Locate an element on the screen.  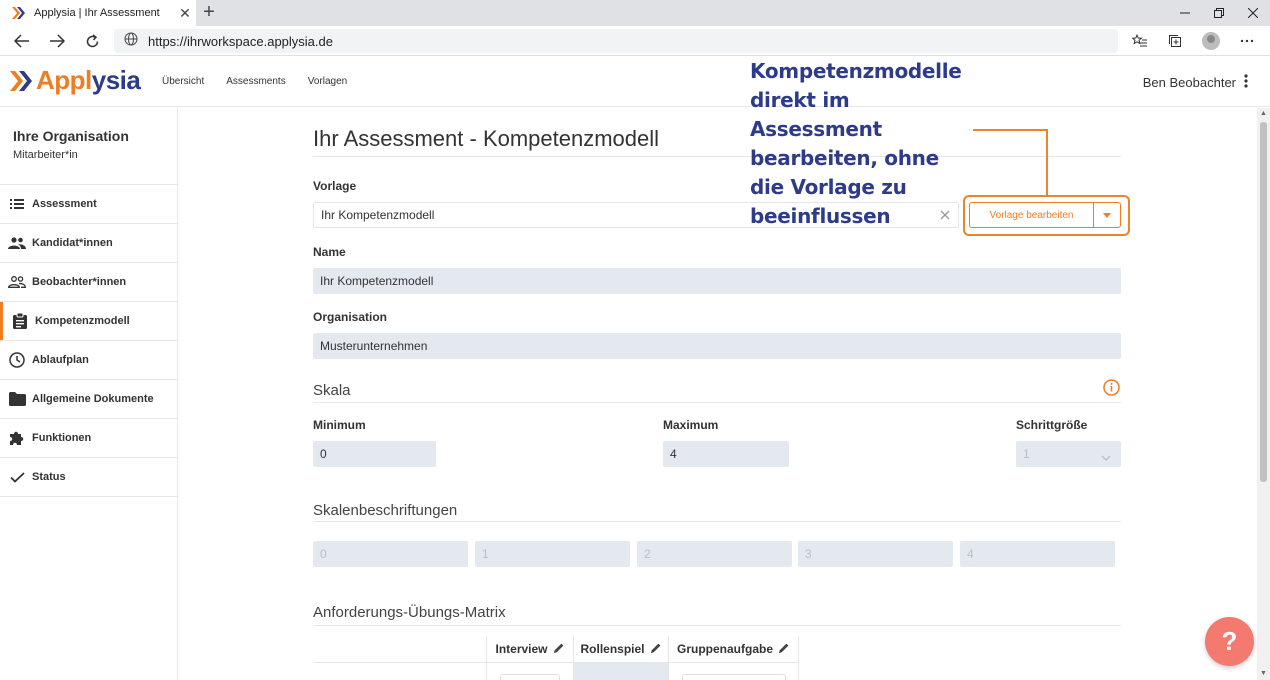
matrix-section-title: Anforderungs-Übungs-Matrix is located at coordinates (409, 612).